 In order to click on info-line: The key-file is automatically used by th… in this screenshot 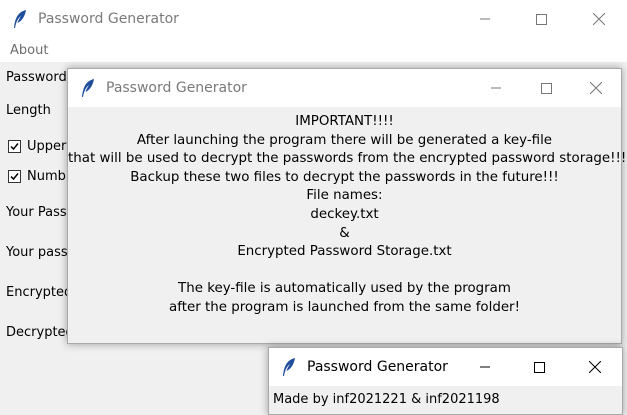, I will do `click(344, 289)`.